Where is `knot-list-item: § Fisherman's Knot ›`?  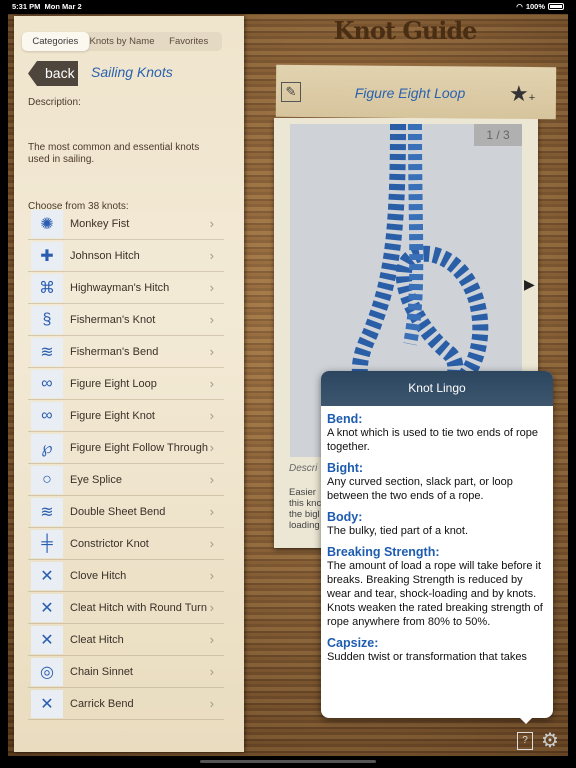 knot-list-item: § Fisherman's Knot › is located at coordinates (126, 320).